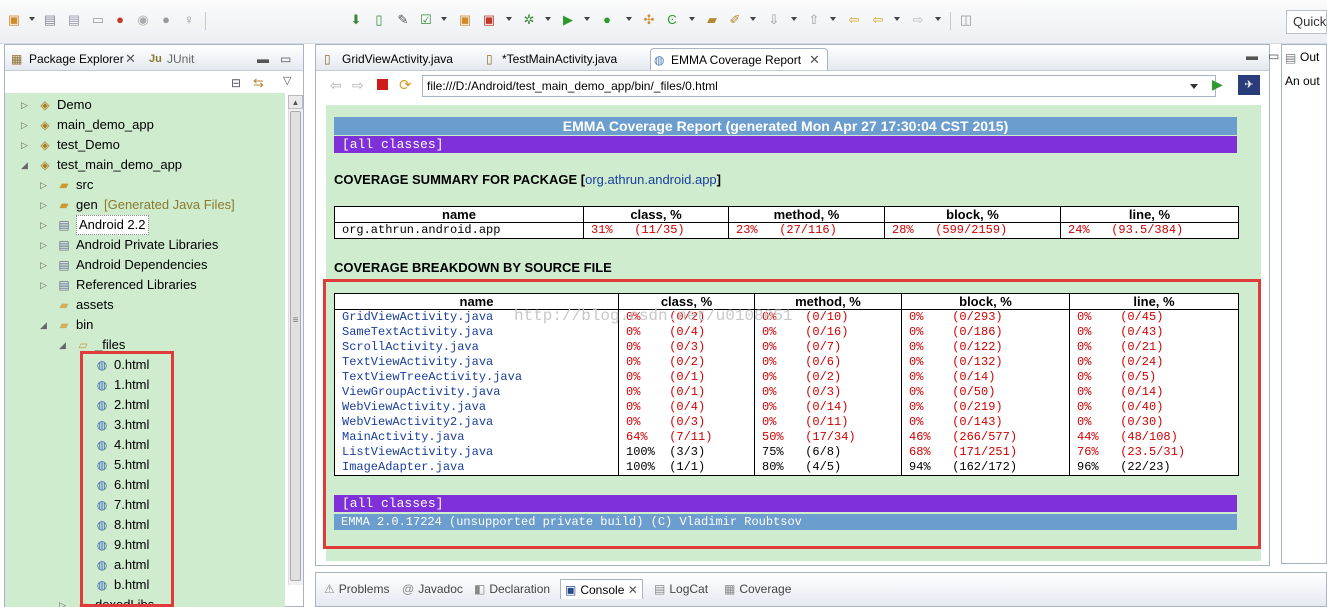  Describe the element at coordinates (601, 589) in the screenshot. I see `tab-console: ▣ Console ✕` at that location.